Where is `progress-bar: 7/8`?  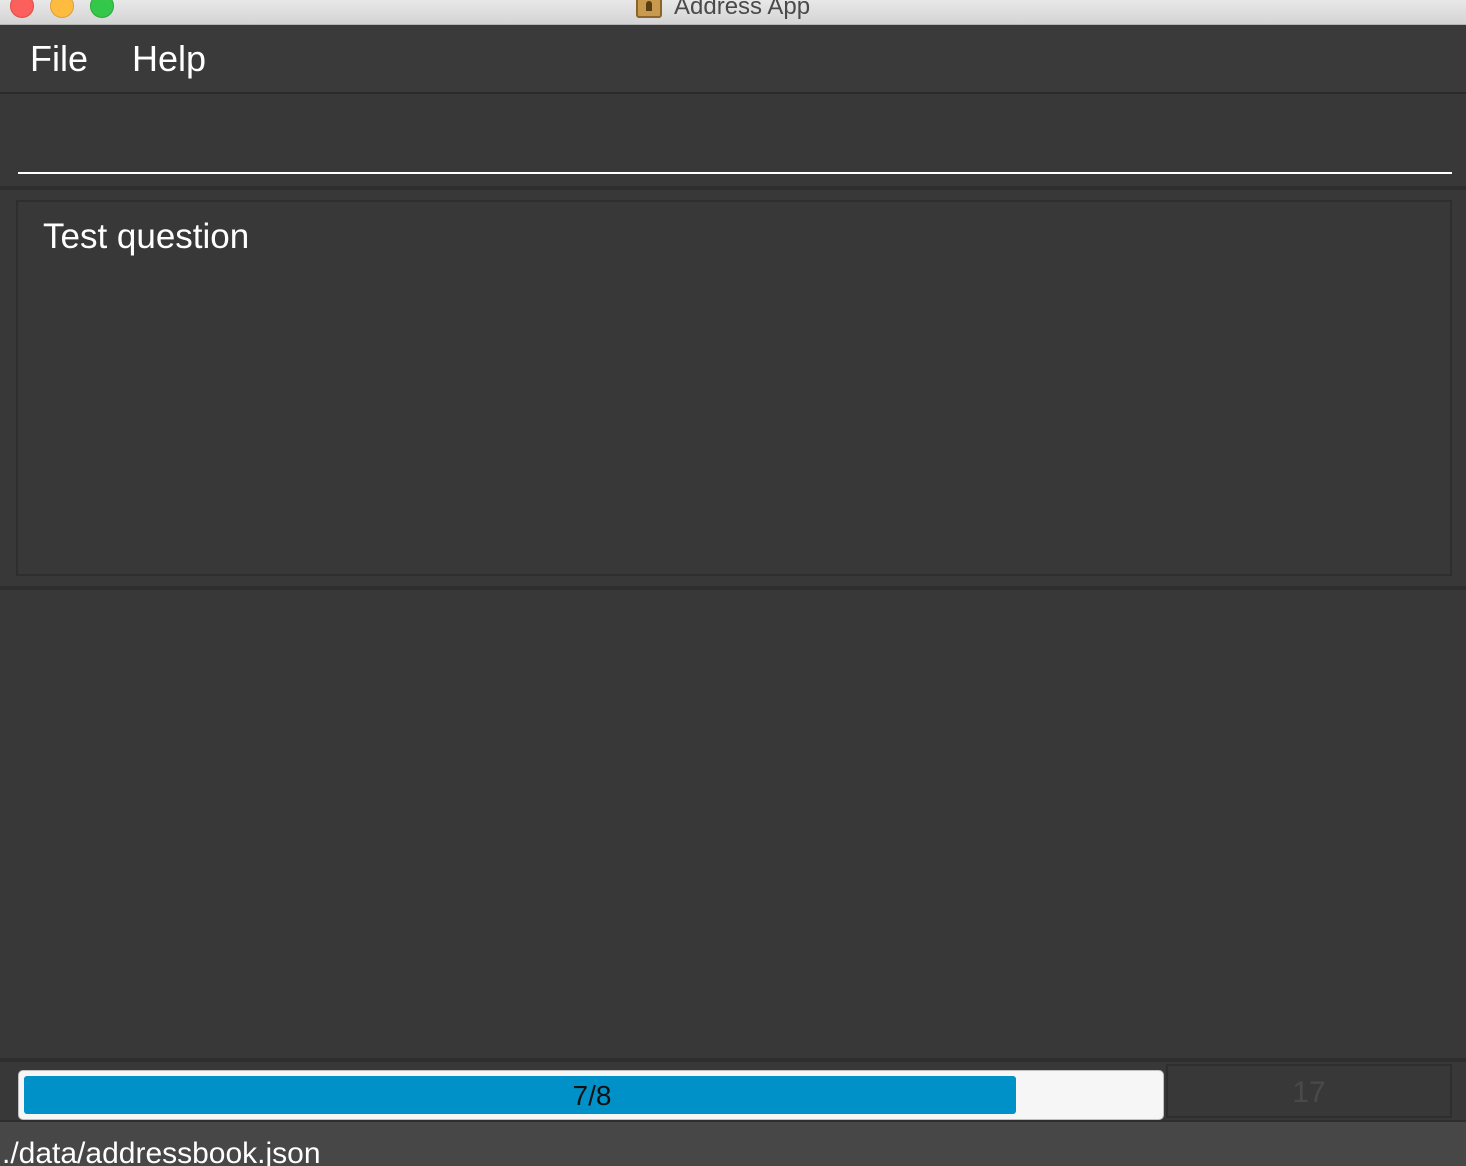
progress-bar: 7/8 is located at coordinates (591, 1095).